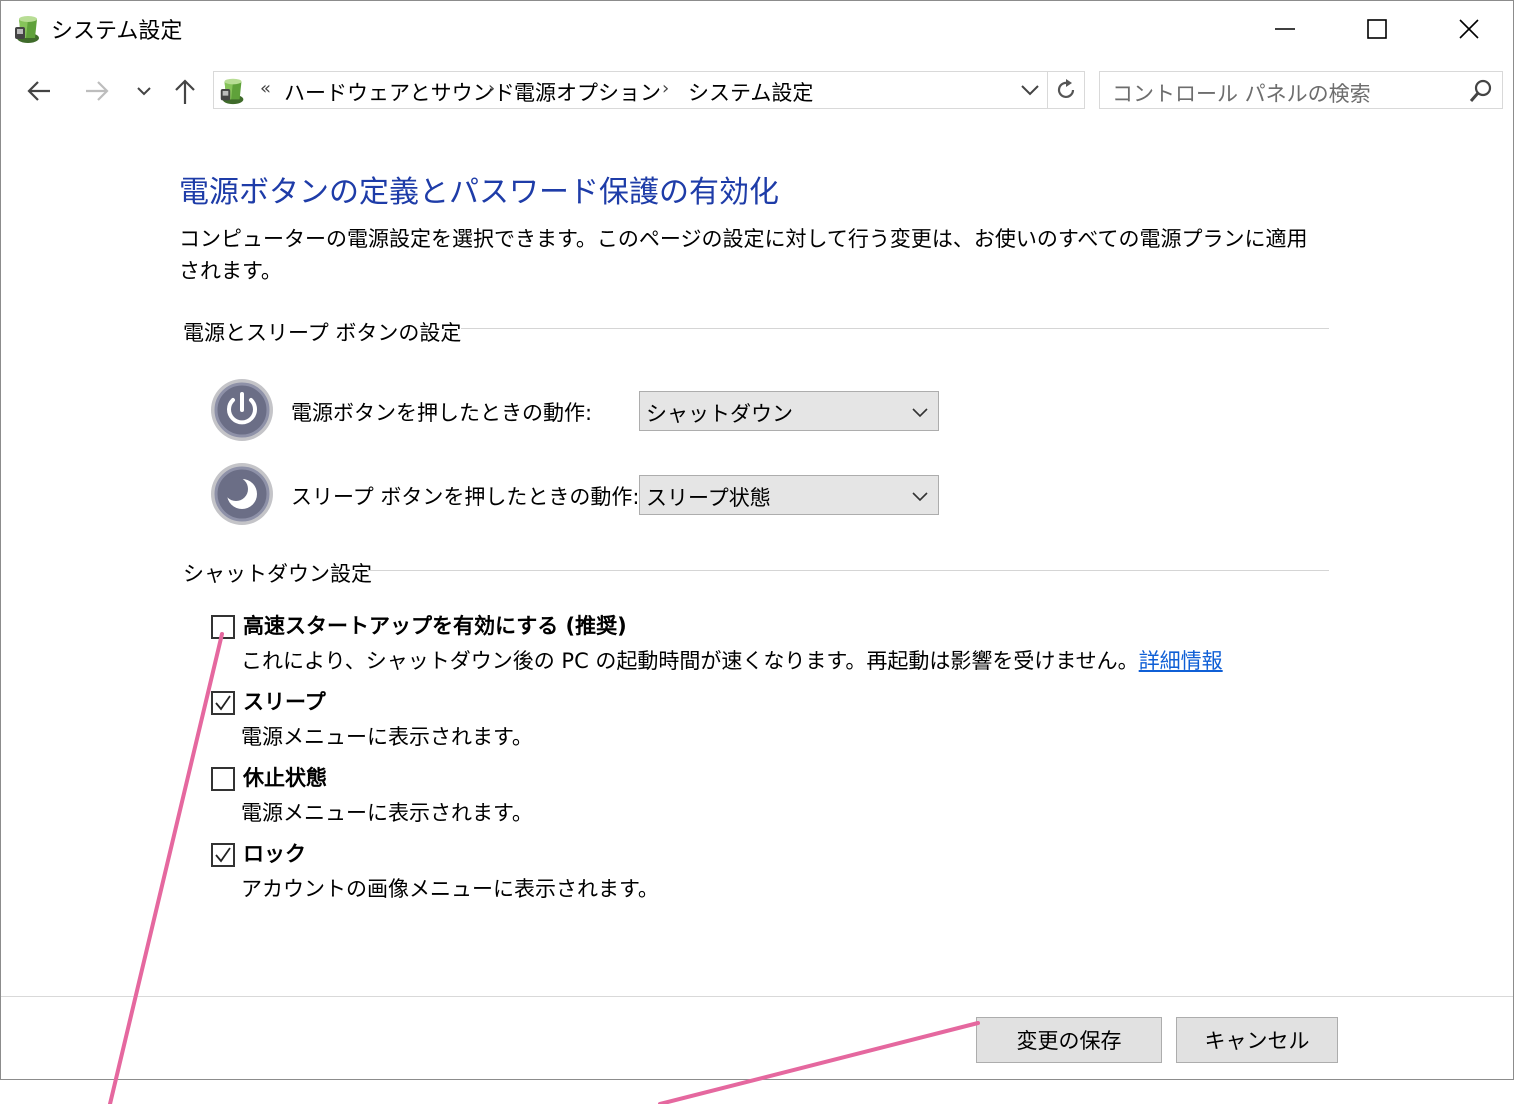  I want to click on sleep-checkbox, so click(223, 703).